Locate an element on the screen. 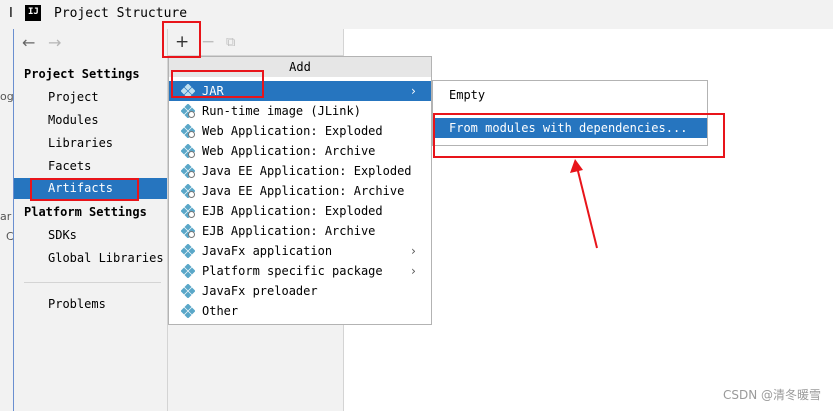 This screenshot has height=411, width=833. sidebar-item-global-libraries: Global Libraries is located at coordinates (106, 258).